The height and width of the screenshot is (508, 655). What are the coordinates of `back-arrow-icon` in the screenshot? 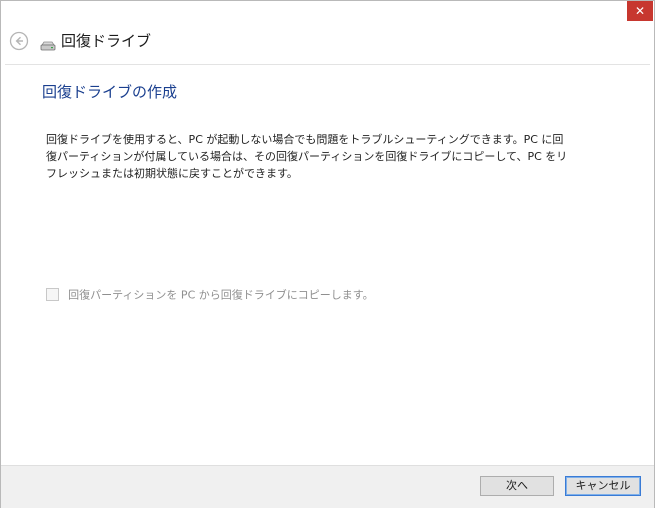 It's located at (19, 41).